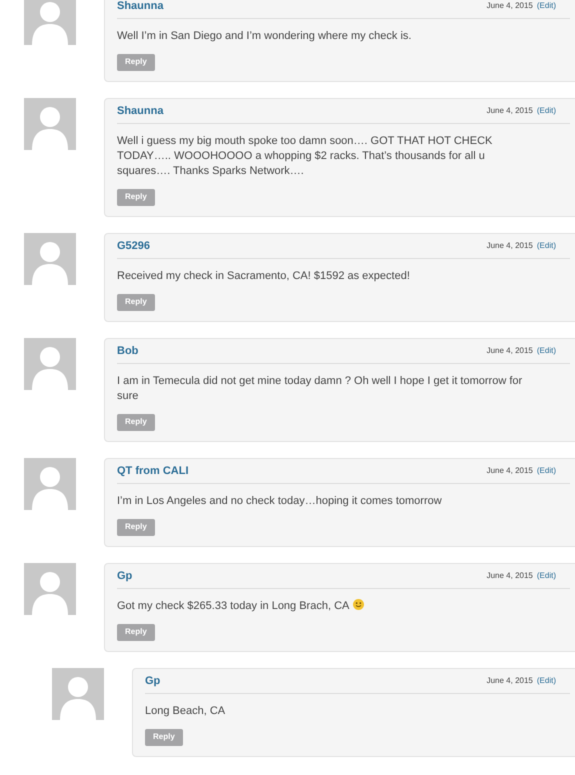 The height and width of the screenshot is (775, 575). Describe the element at coordinates (280, 501) in the screenshot. I see `comment-text: I’m in Los Angeles and no check today…hoping it comes tomorrow` at that location.